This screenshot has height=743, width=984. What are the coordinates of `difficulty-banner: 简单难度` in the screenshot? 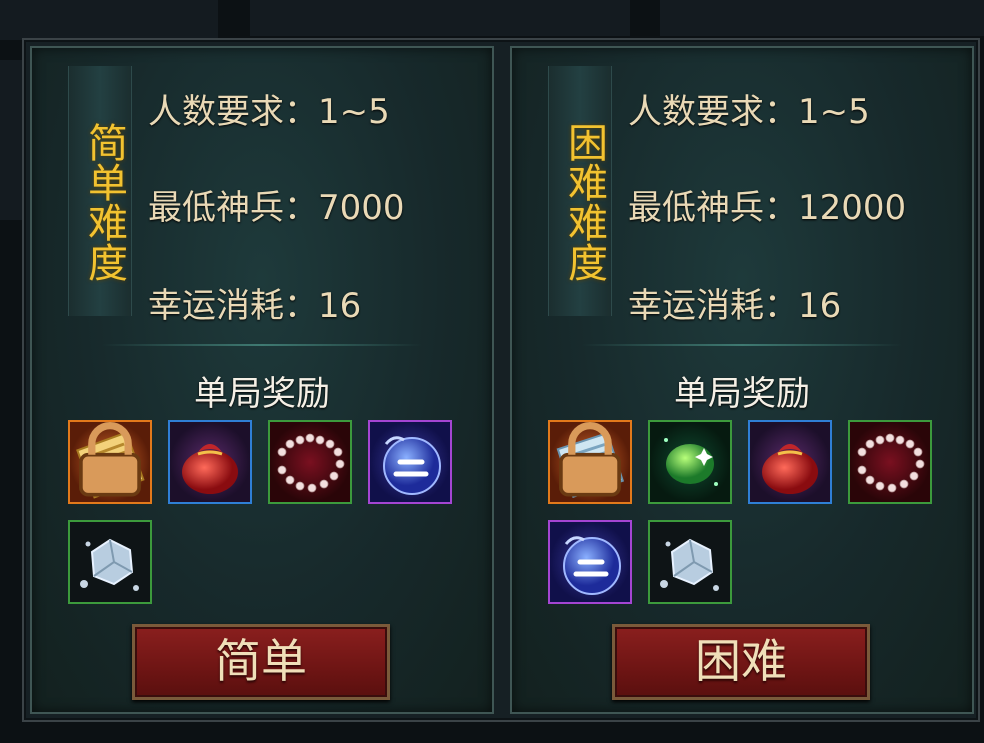 It's located at (100, 191).